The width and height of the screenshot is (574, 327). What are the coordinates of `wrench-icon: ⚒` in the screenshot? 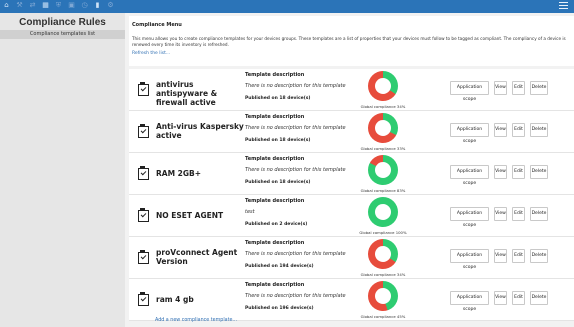 It's located at (19, 5).